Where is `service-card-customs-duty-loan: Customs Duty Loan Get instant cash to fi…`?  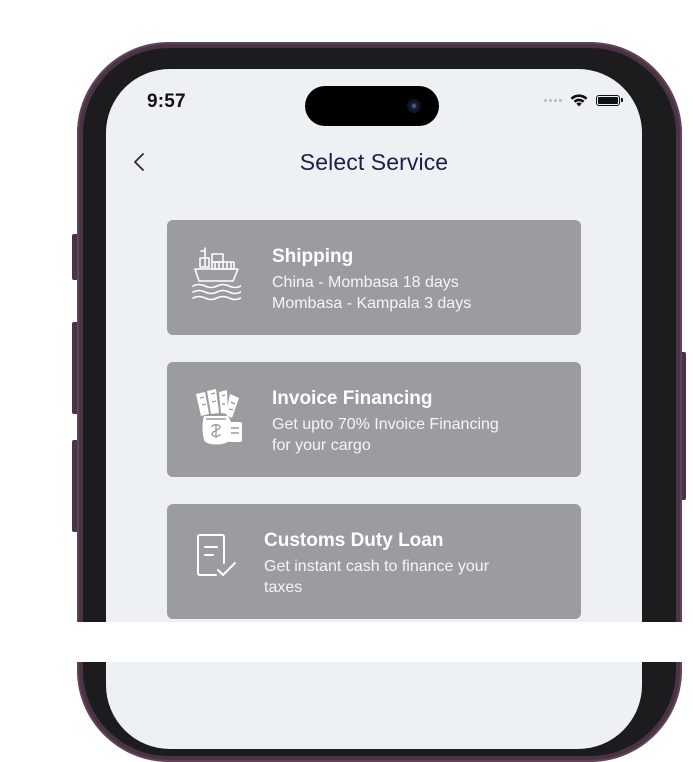 service-card-customs-duty-loan: Customs Duty Loan Get instant cash to fi… is located at coordinates (374, 561).